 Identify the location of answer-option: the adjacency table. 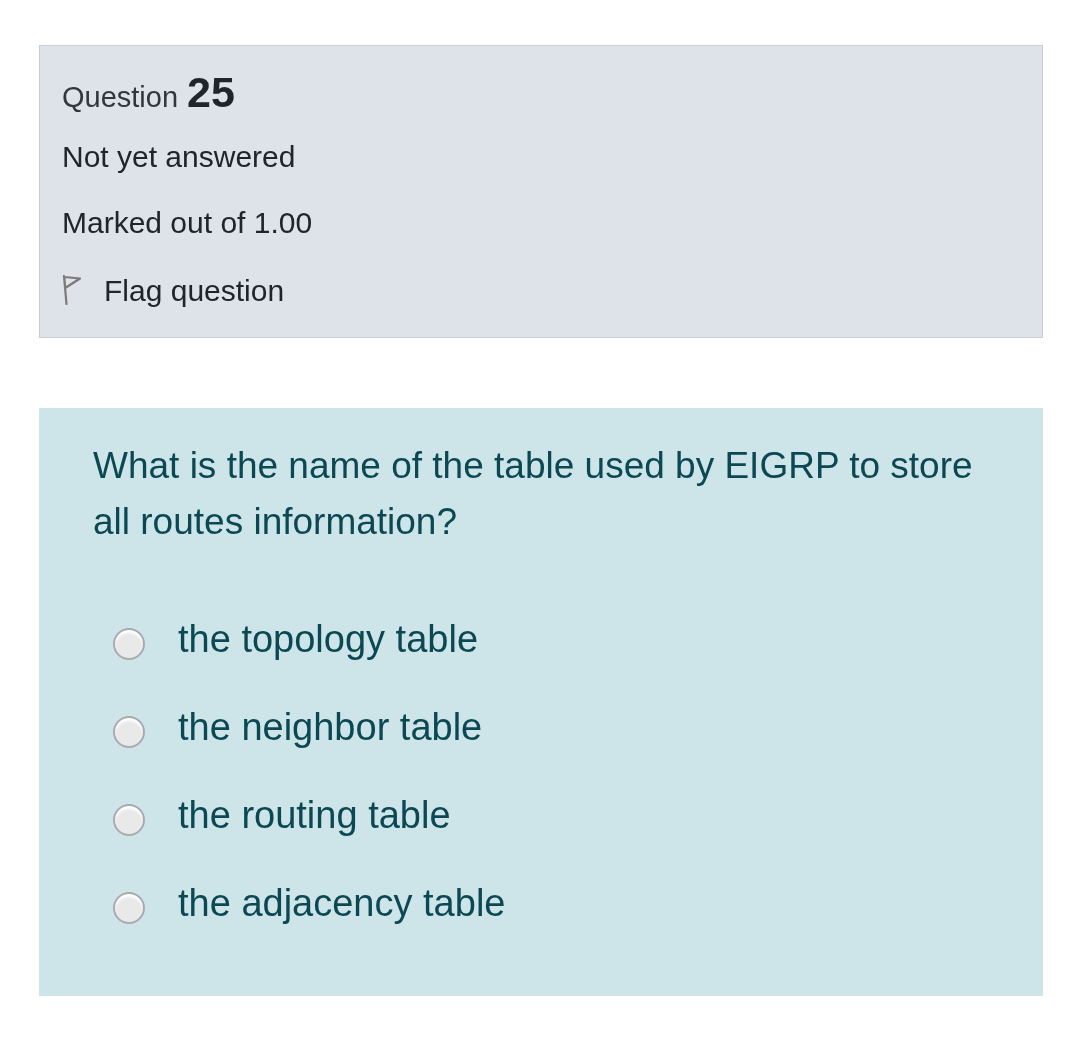
(342, 903).